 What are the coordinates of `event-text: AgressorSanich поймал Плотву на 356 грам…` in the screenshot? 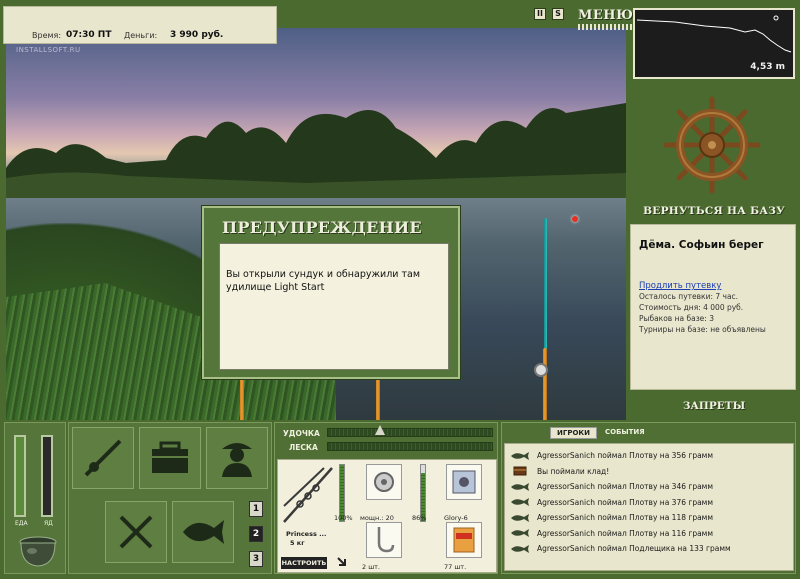 It's located at (625, 456).